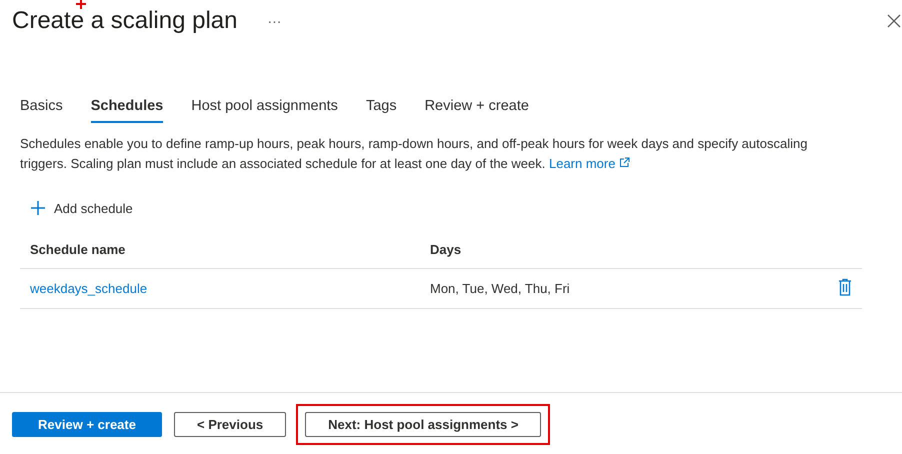  What do you see at coordinates (381, 108) in the screenshot?
I see `tab: Tags` at bounding box center [381, 108].